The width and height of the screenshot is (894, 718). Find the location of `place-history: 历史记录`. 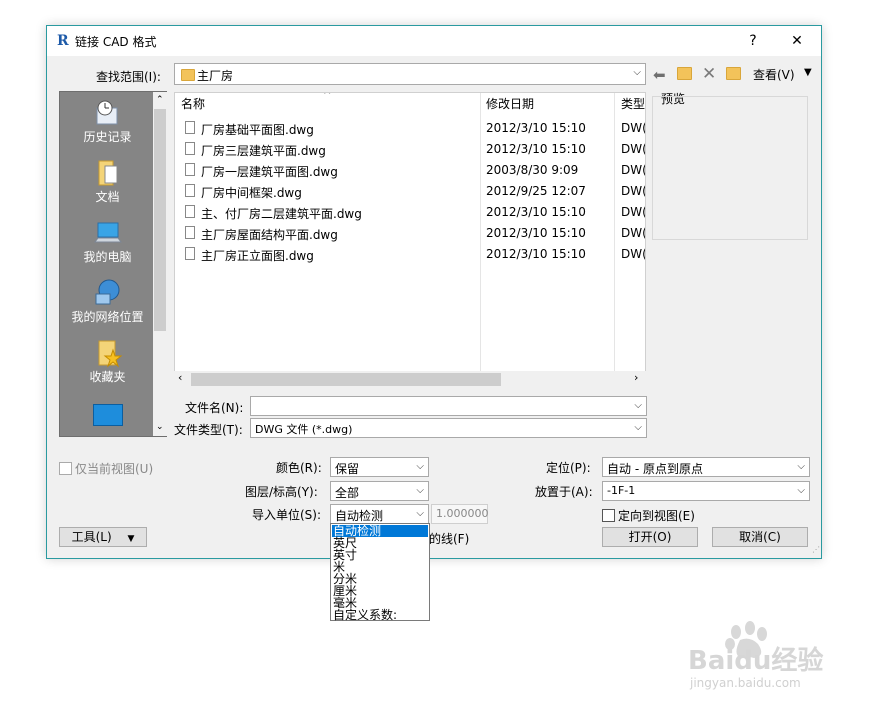

place-history: 历史记录 is located at coordinates (107, 121).